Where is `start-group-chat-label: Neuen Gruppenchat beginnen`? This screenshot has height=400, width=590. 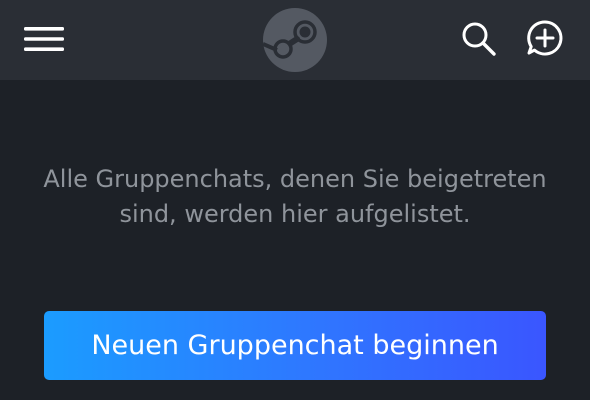
start-group-chat-label: Neuen Gruppenchat beginnen is located at coordinates (295, 345).